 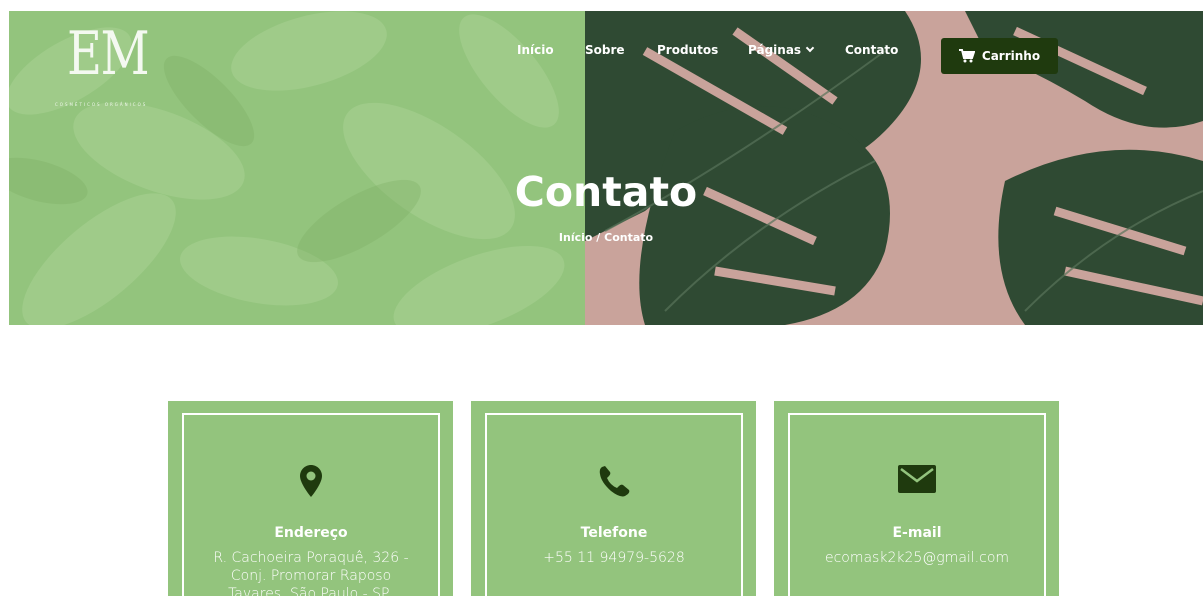 I want to click on cart-button: Carrinho, so click(x=999, y=56).